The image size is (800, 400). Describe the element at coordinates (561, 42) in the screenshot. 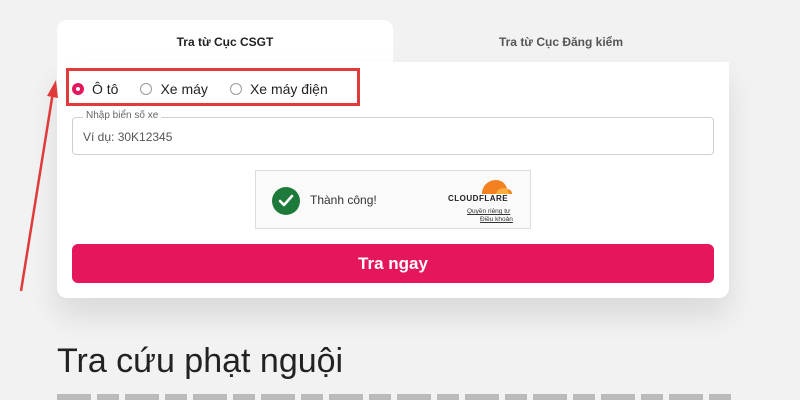

I see `tab-dang-kiem: Tra từ Cục Đăng kiểm` at that location.